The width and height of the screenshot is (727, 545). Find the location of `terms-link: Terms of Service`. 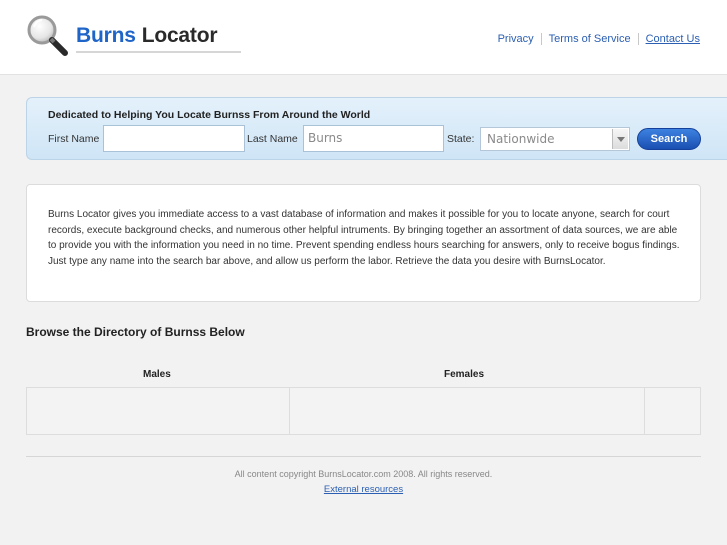

terms-link: Terms of Service is located at coordinates (590, 39).